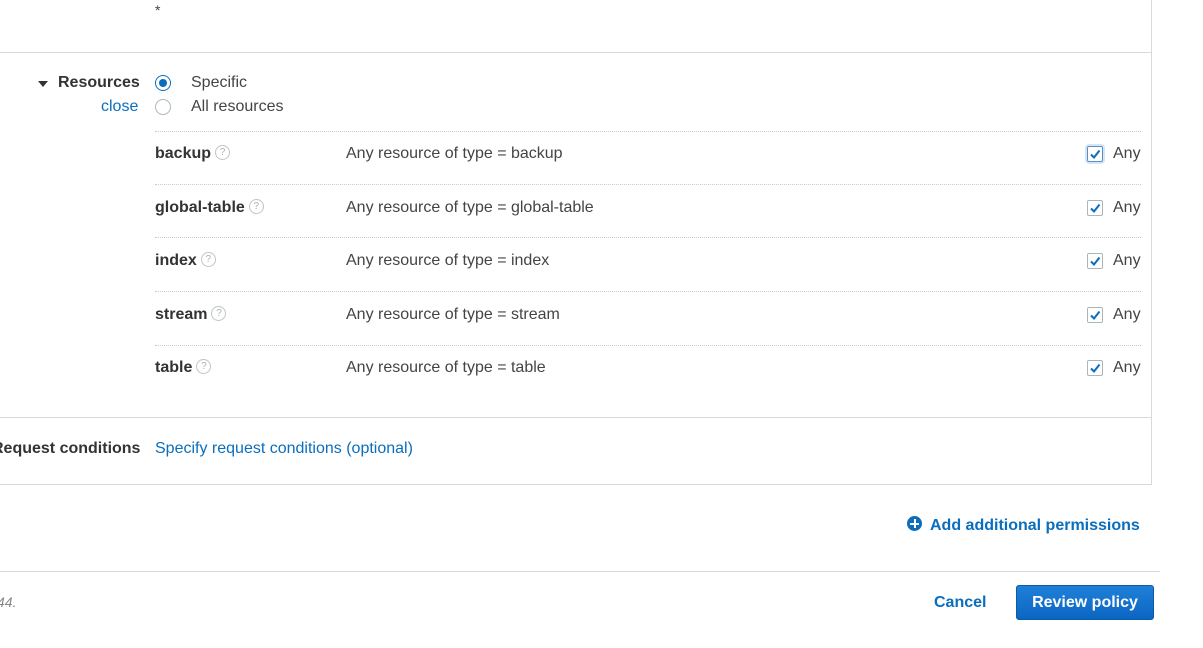 This screenshot has height=648, width=1203. I want to click on resource-description: Any resource of type = index, so click(448, 260).